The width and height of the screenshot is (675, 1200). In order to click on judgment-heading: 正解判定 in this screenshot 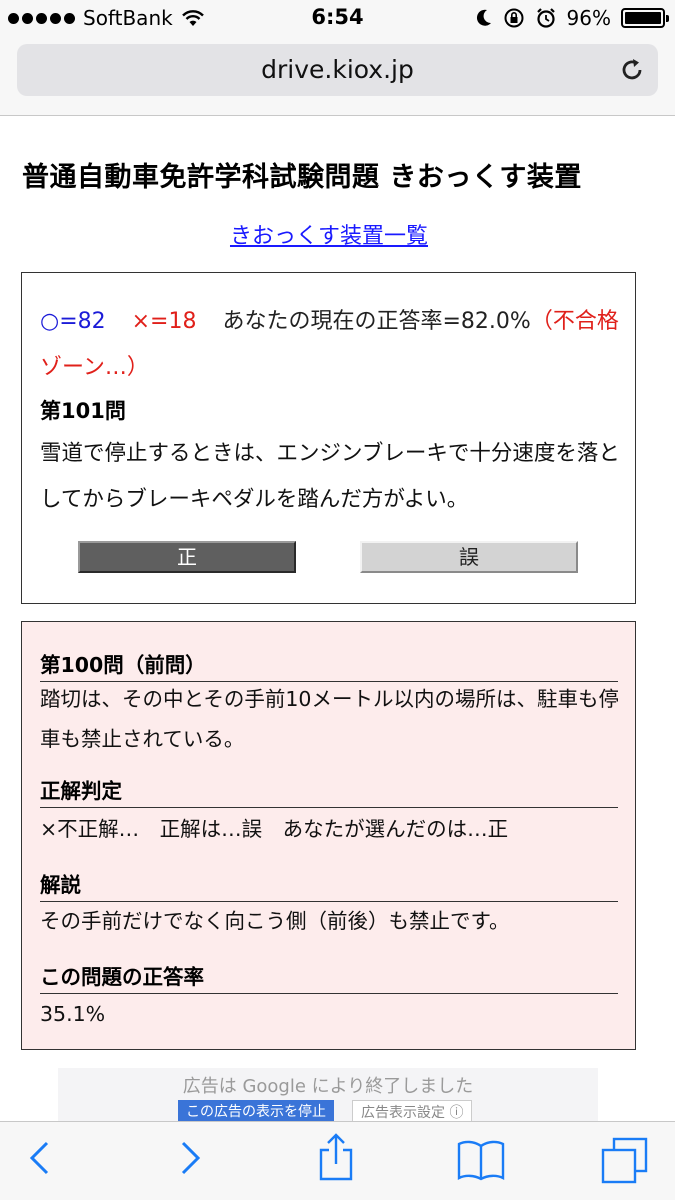, I will do `click(329, 791)`.